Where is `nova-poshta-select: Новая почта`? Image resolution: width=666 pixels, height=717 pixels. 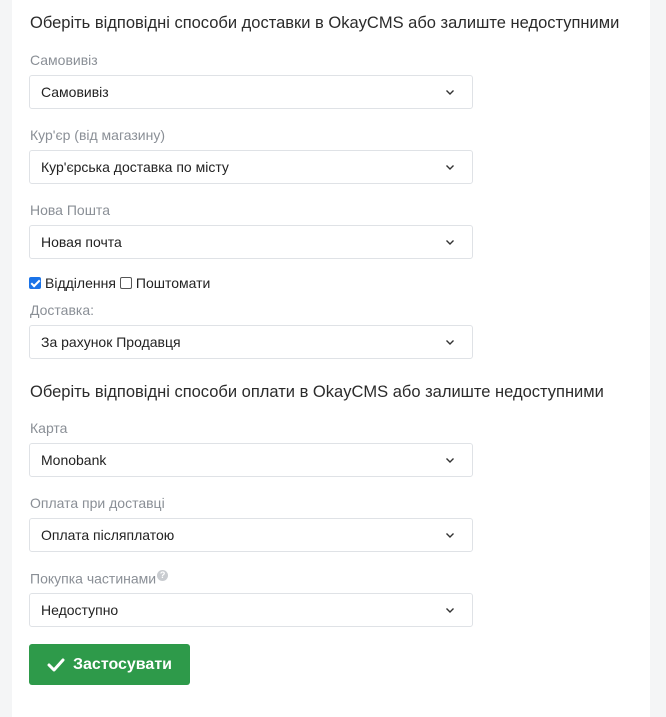
nova-poshta-select: Новая почта is located at coordinates (251, 242).